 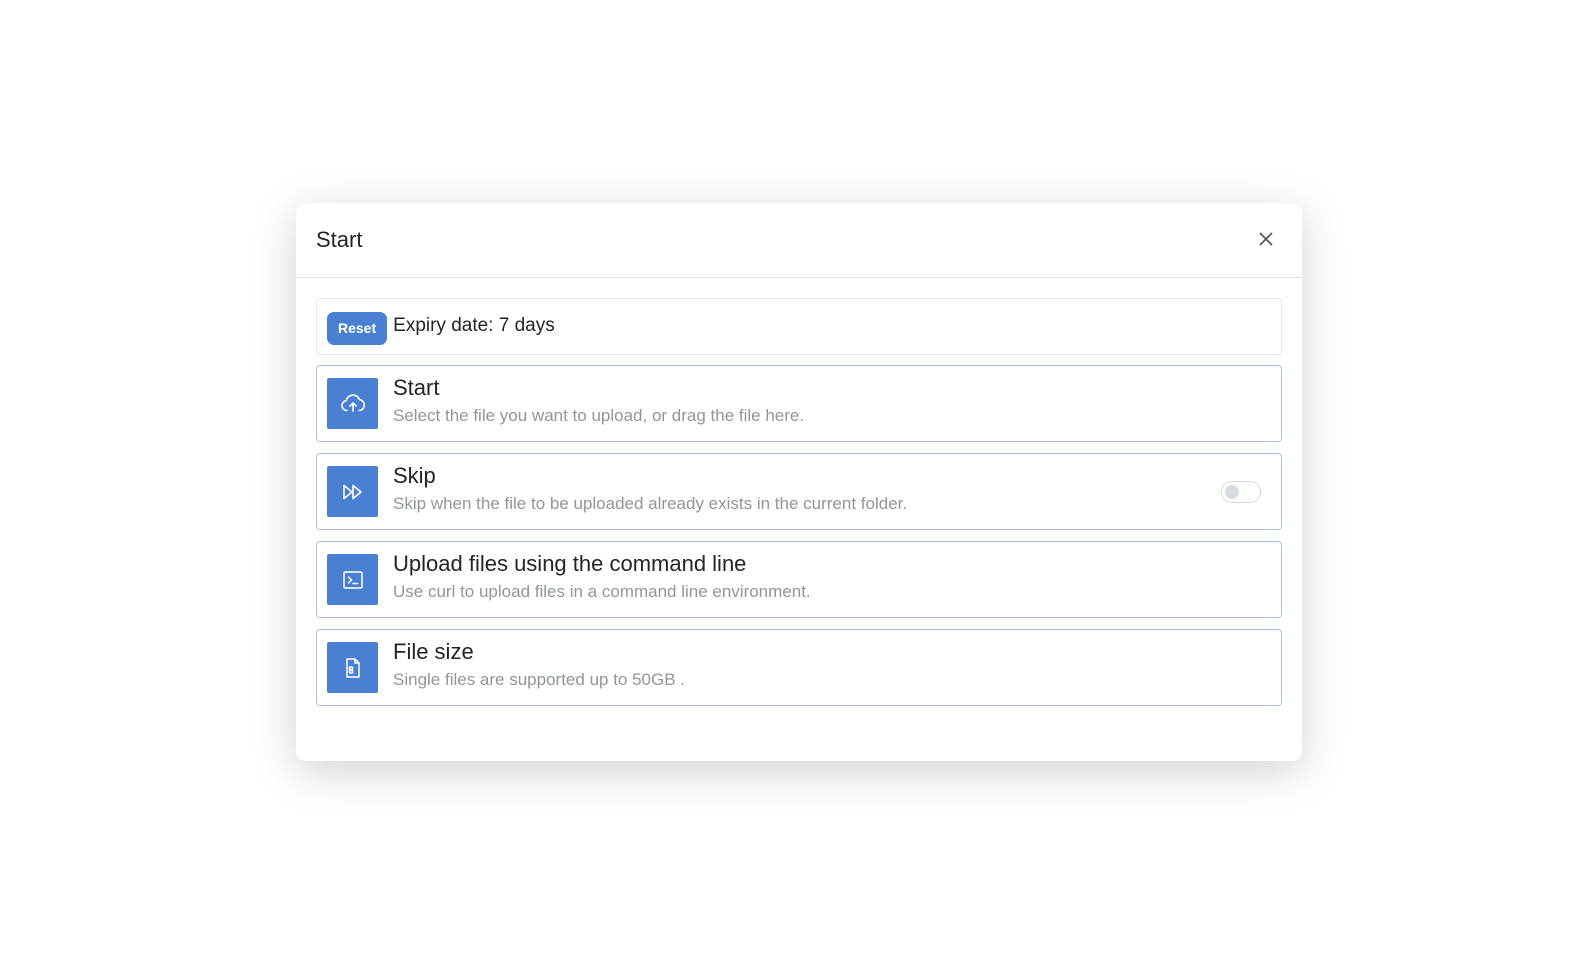 I want to click on modal-header: Start, so click(x=799, y=240).